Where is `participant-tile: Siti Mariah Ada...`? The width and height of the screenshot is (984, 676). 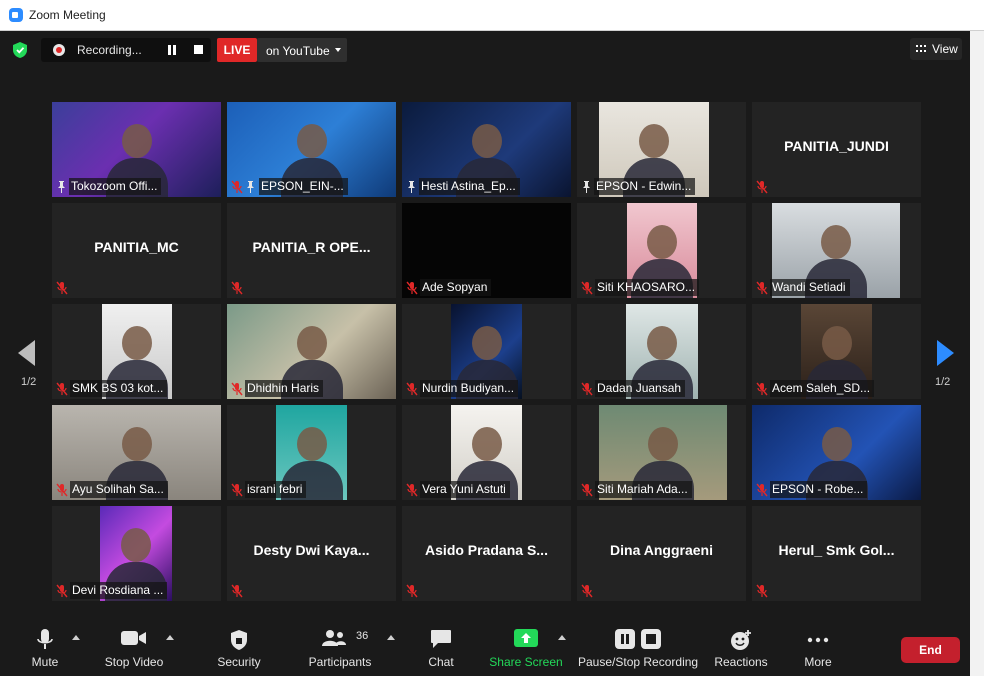
participant-tile: Siti Mariah Ada... is located at coordinates (661, 452).